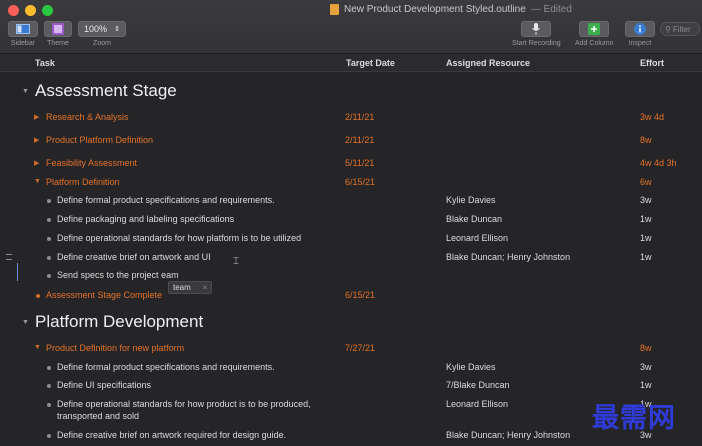  I want to click on zoom-toolbar-item: 100% ⇕ Zoom, so click(102, 34).